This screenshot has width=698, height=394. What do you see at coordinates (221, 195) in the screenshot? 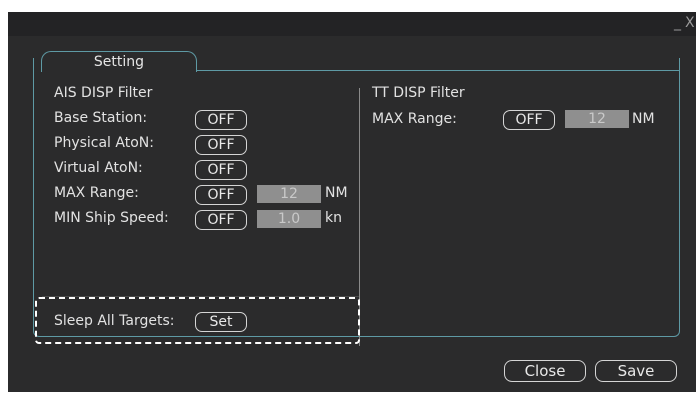
I see `ais-max-range-off-button: OFF` at bounding box center [221, 195].